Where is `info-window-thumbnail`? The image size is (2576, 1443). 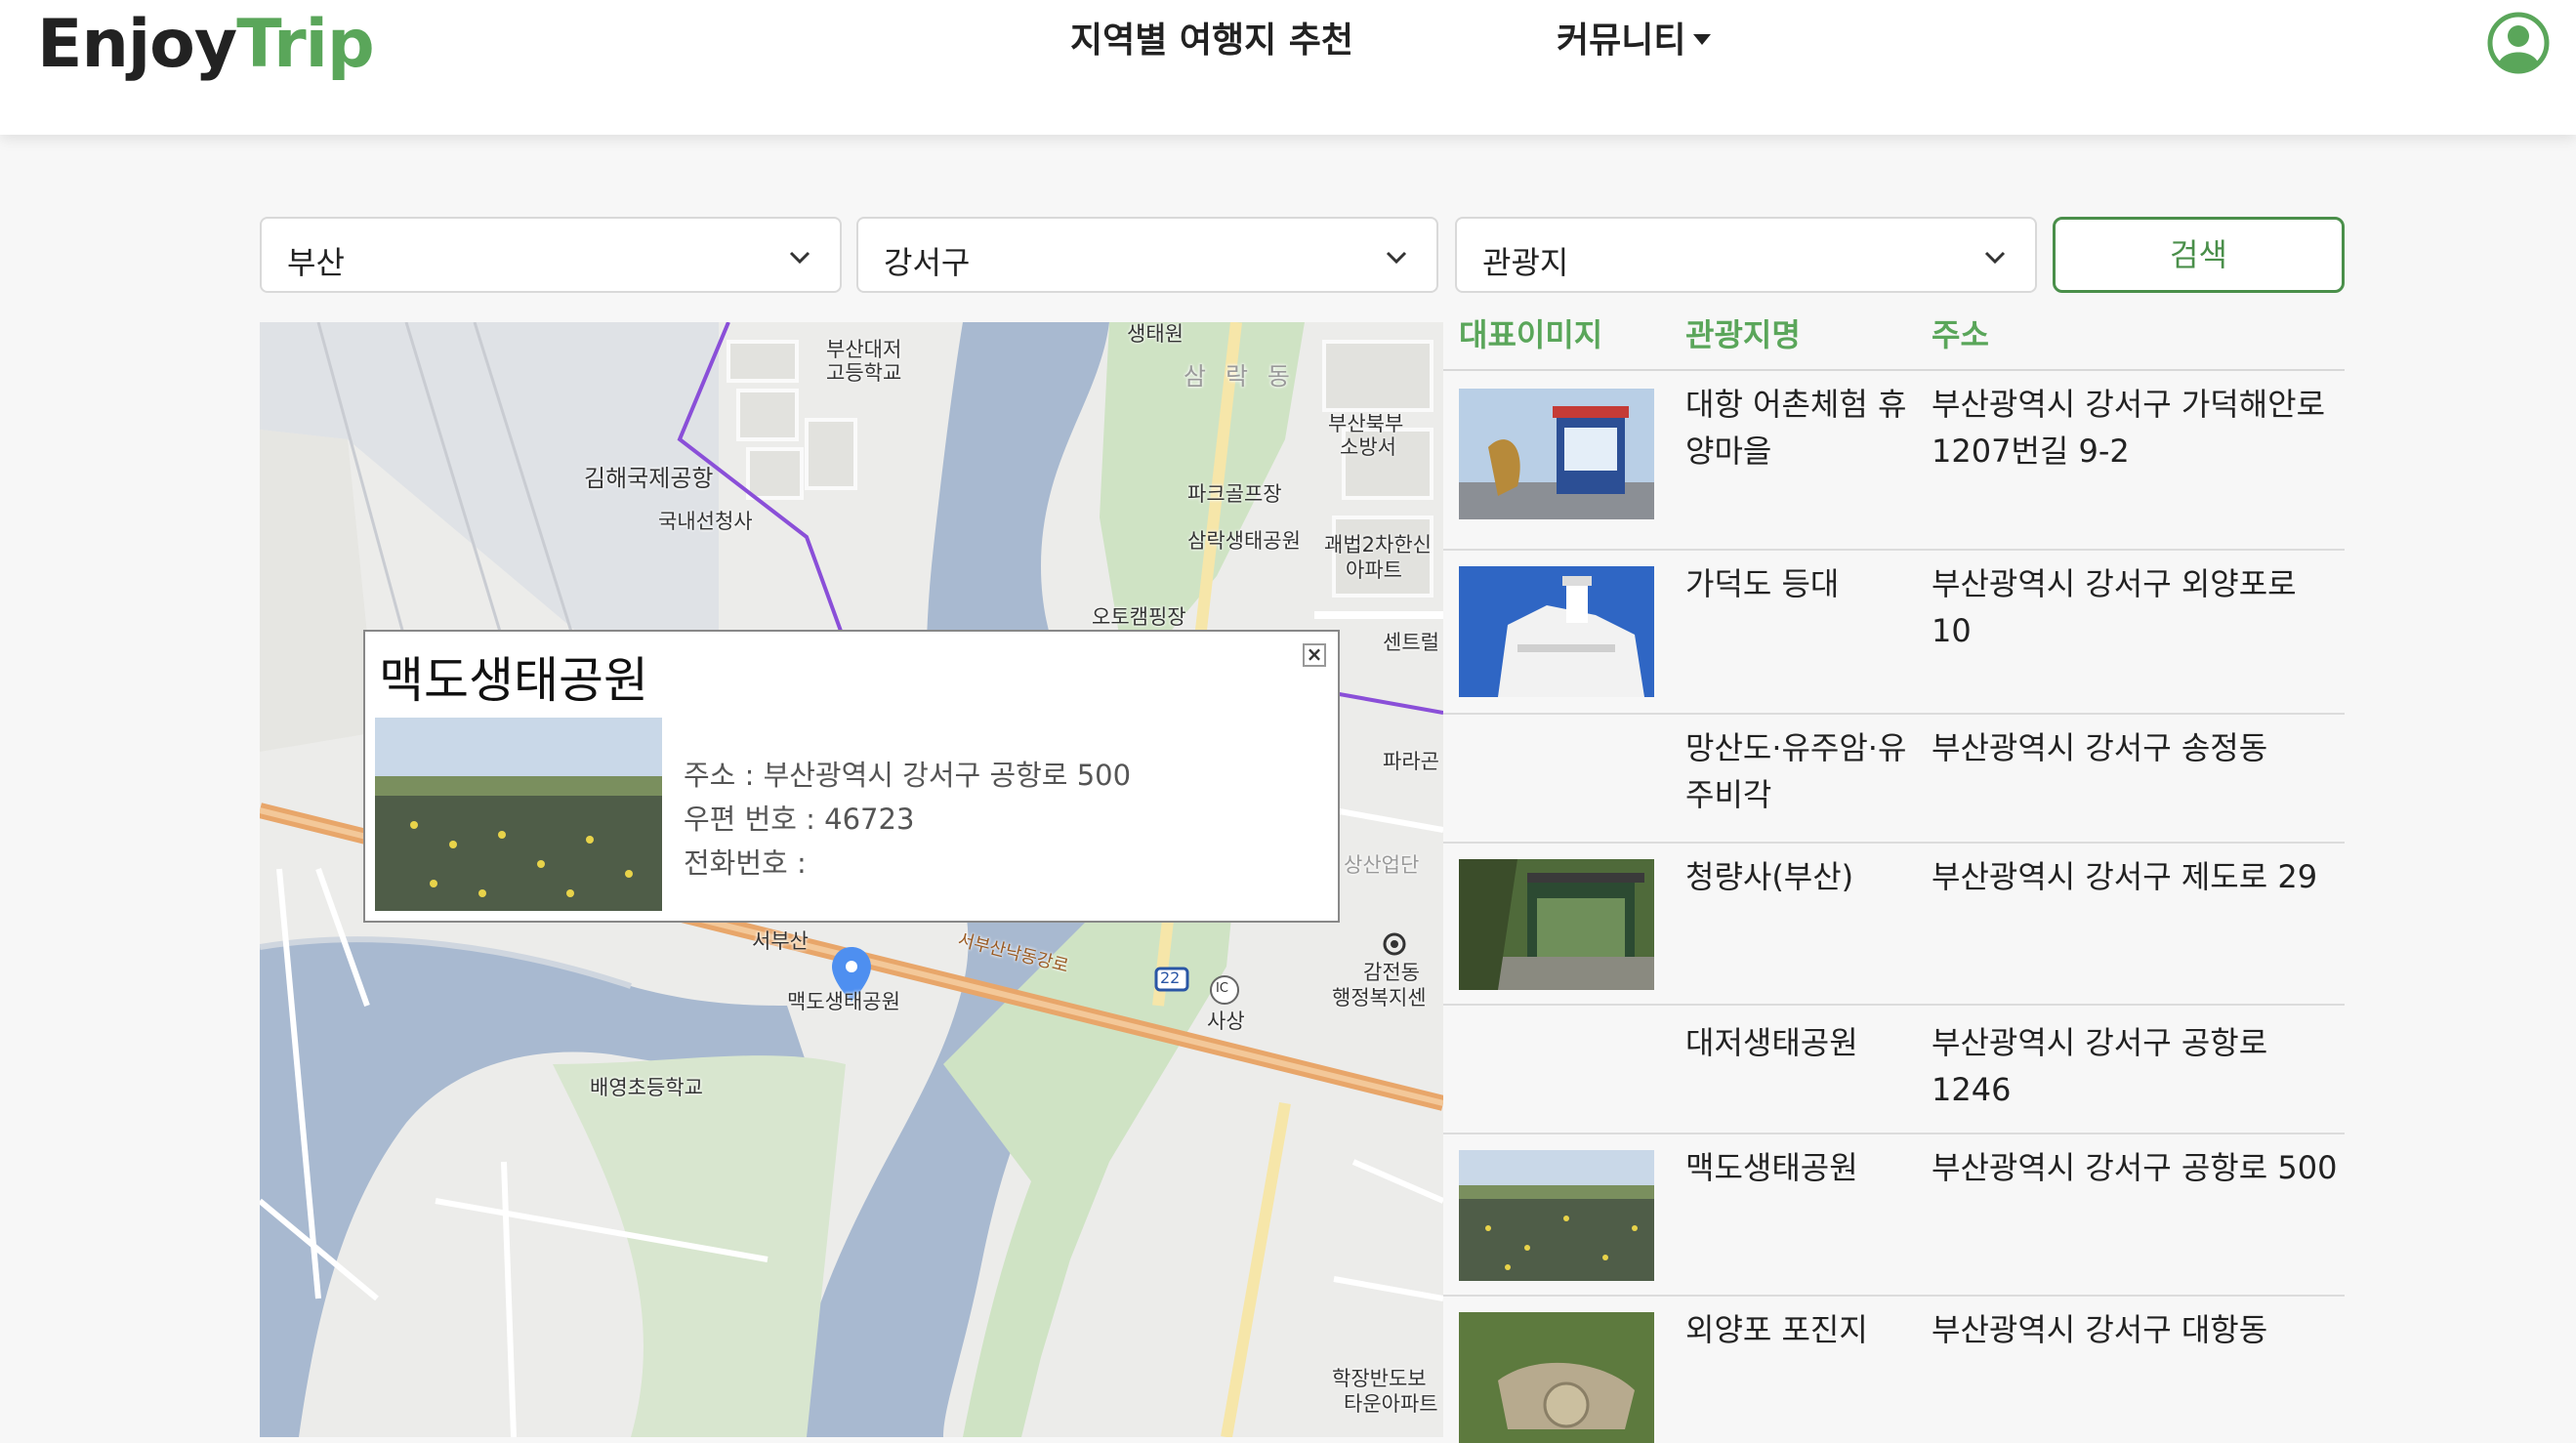
info-window-thumbnail is located at coordinates (518, 814).